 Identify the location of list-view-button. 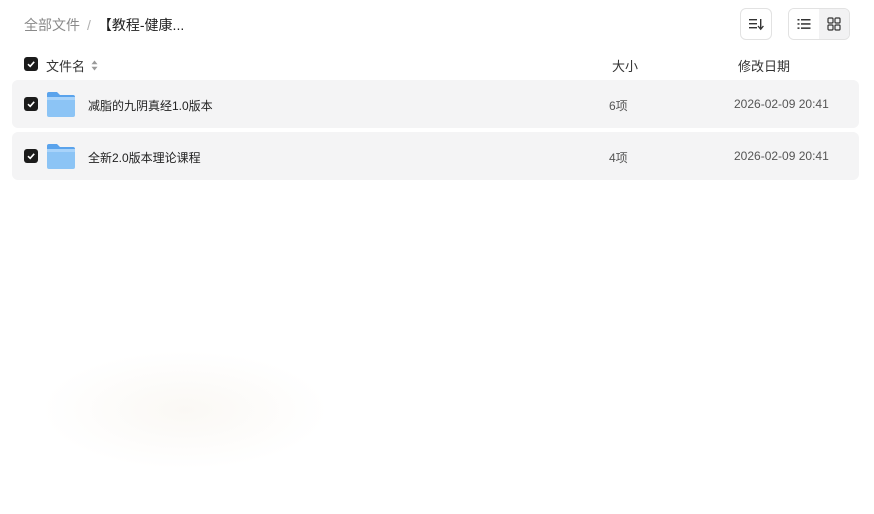
(804, 24).